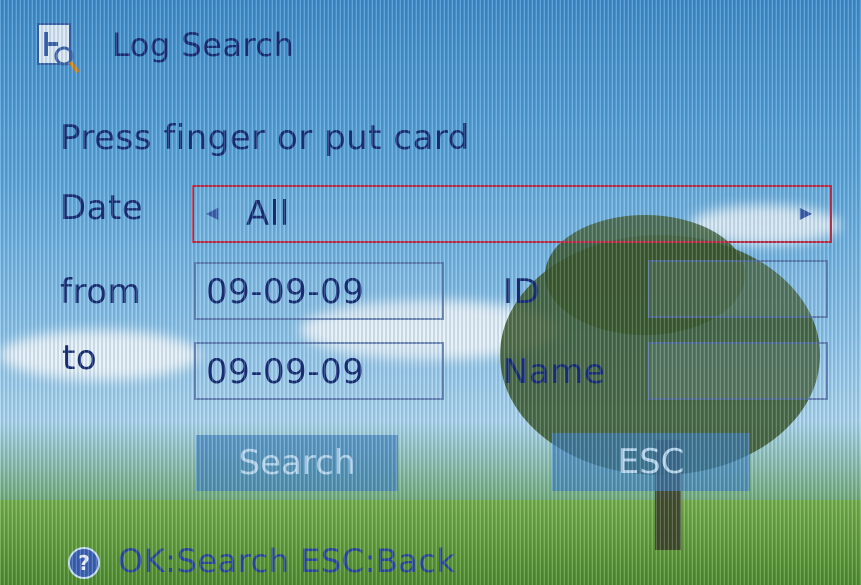  What do you see at coordinates (84, 563) in the screenshot?
I see `help-icon: ?` at bounding box center [84, 563].